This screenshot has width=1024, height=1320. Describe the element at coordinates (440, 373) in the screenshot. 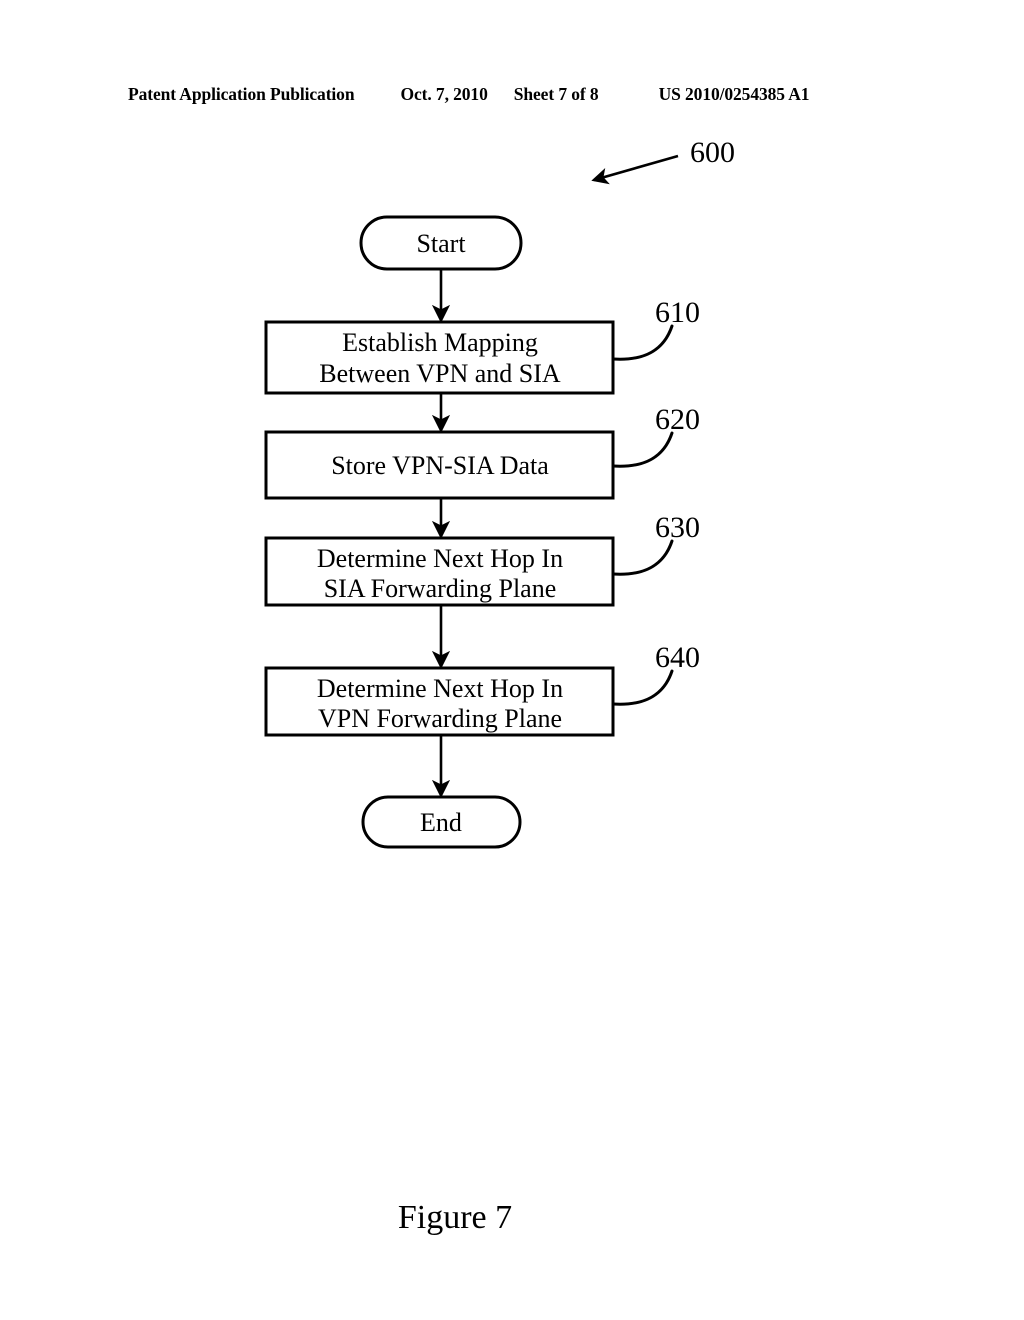

I see `step-610-label-line2: Between VPN and SIA` at that location.